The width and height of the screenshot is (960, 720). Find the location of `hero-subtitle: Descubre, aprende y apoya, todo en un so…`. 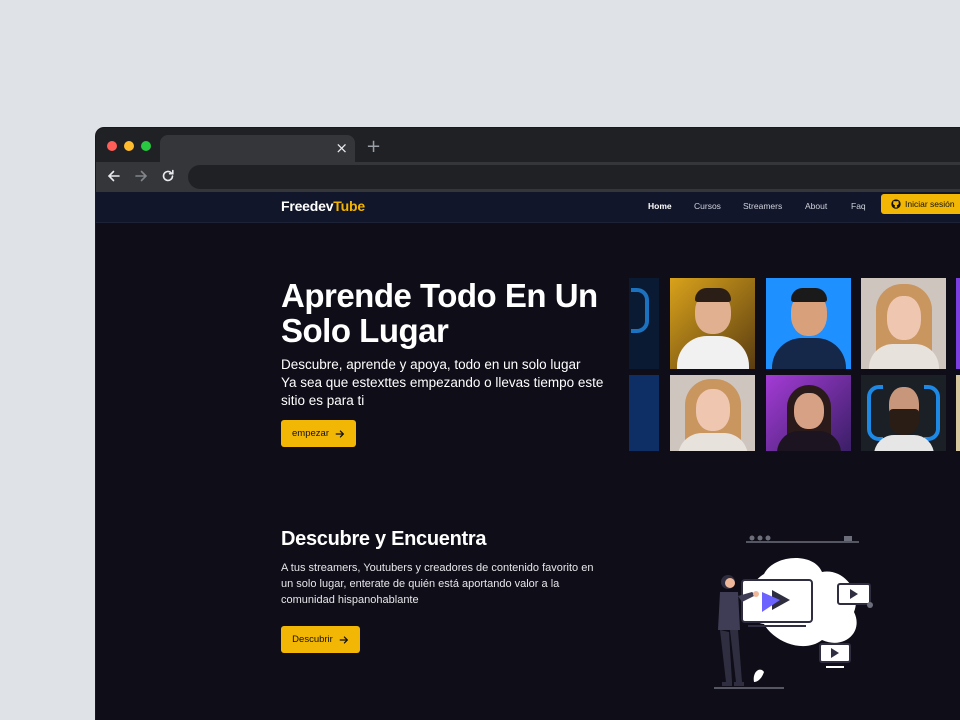

hero-subtitle: Descubre, aprende y apoya, todo en un so… is located at coordinates (451, 383).